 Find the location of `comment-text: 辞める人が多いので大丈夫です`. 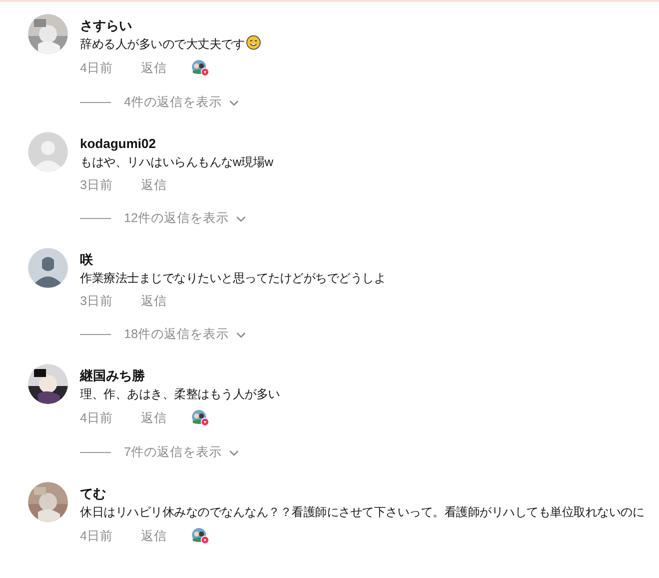

comment-text: 辞める人が多いので大丈夫です is located at coordinates (170, 44).